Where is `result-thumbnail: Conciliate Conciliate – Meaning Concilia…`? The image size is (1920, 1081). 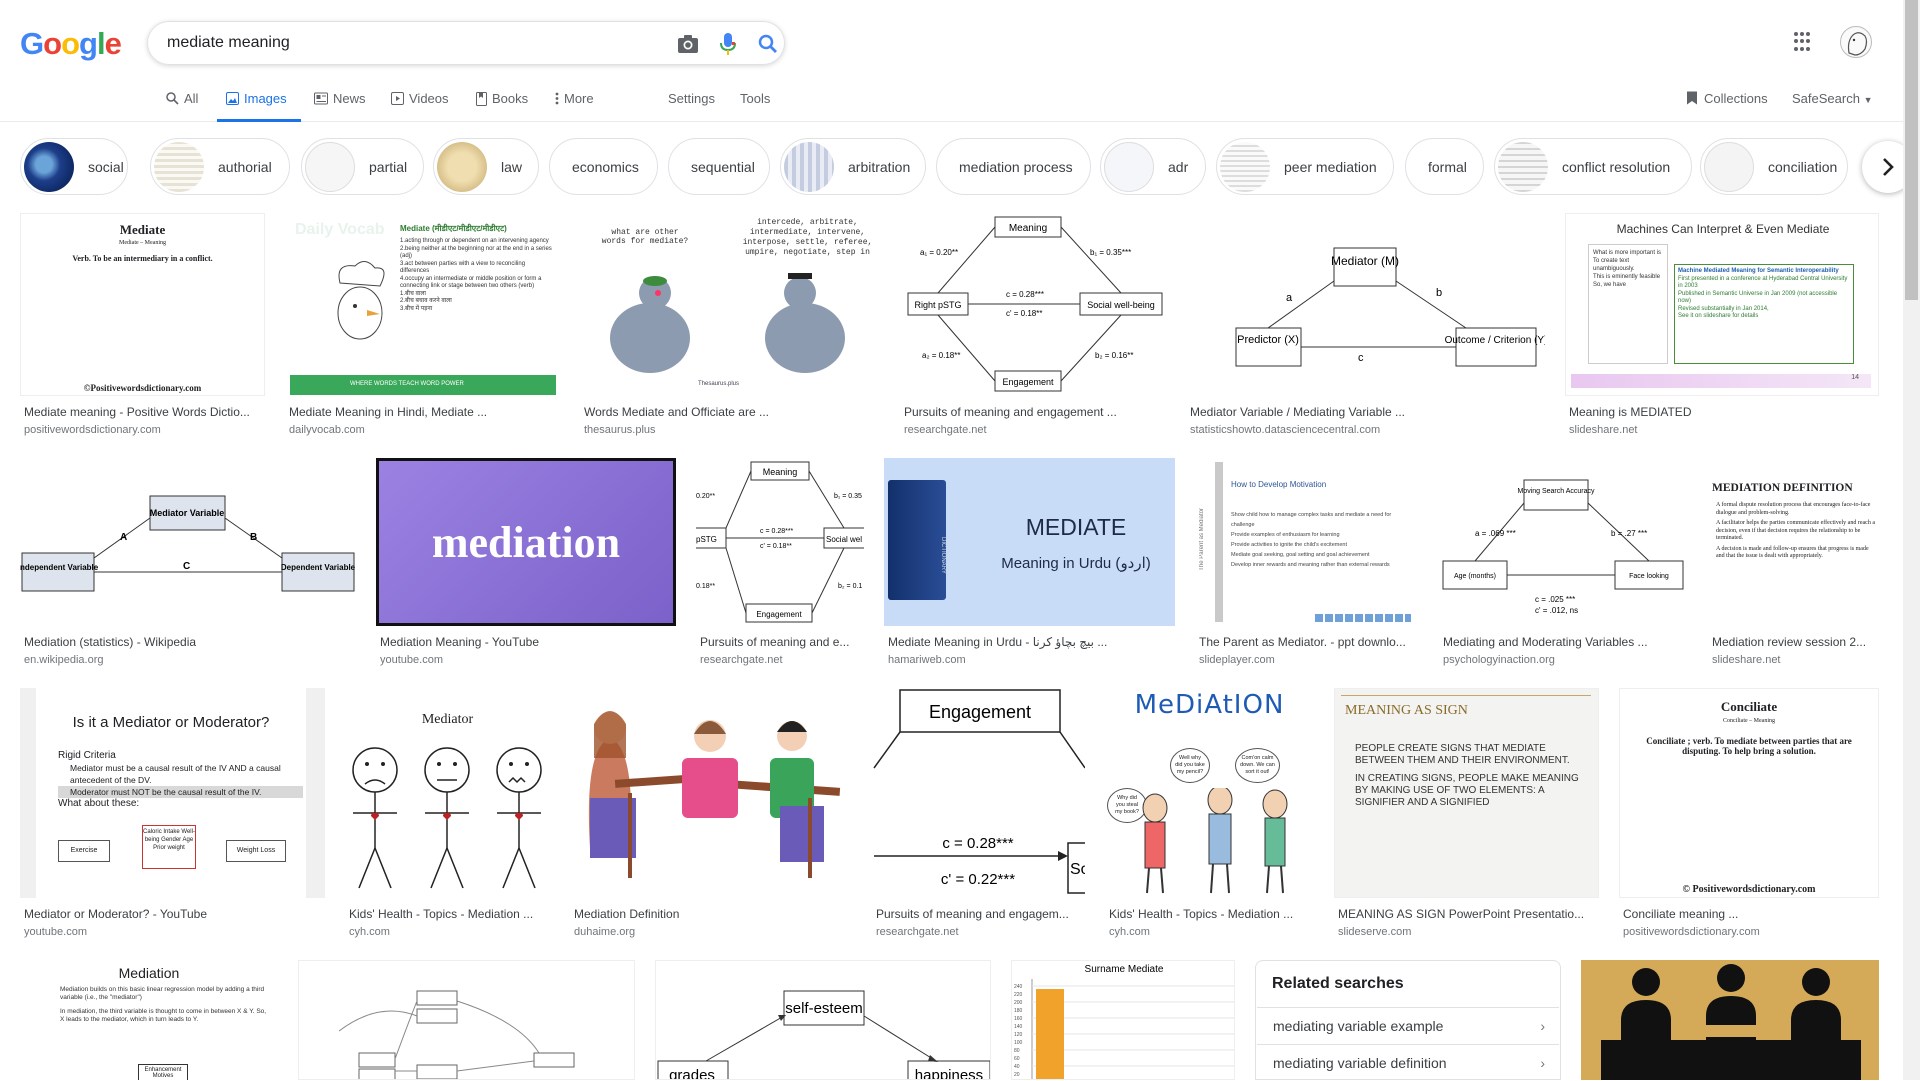
result-thumbnail: Conciliate Conciliate – Meaning Concilia… is located at coordinates (1749, 793).